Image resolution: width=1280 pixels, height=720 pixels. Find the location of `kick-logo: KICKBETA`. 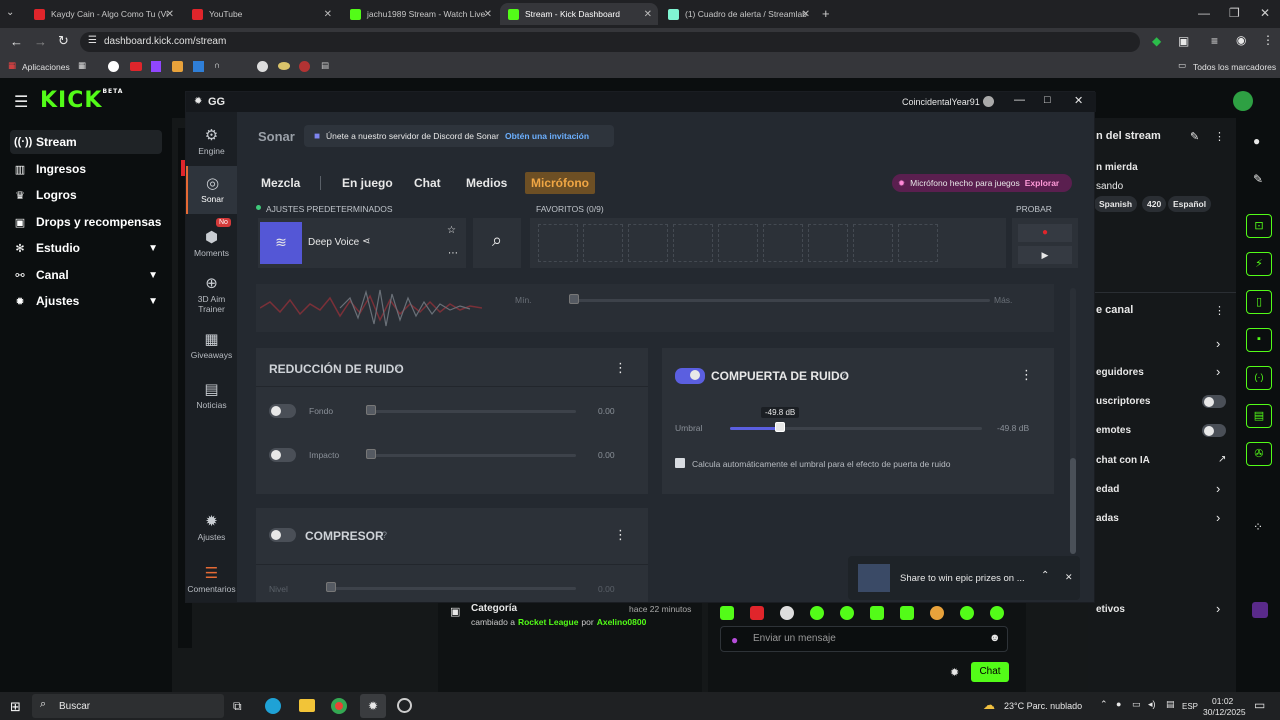

kick-logo: KICKBETA is located at coordinates (81, 100).